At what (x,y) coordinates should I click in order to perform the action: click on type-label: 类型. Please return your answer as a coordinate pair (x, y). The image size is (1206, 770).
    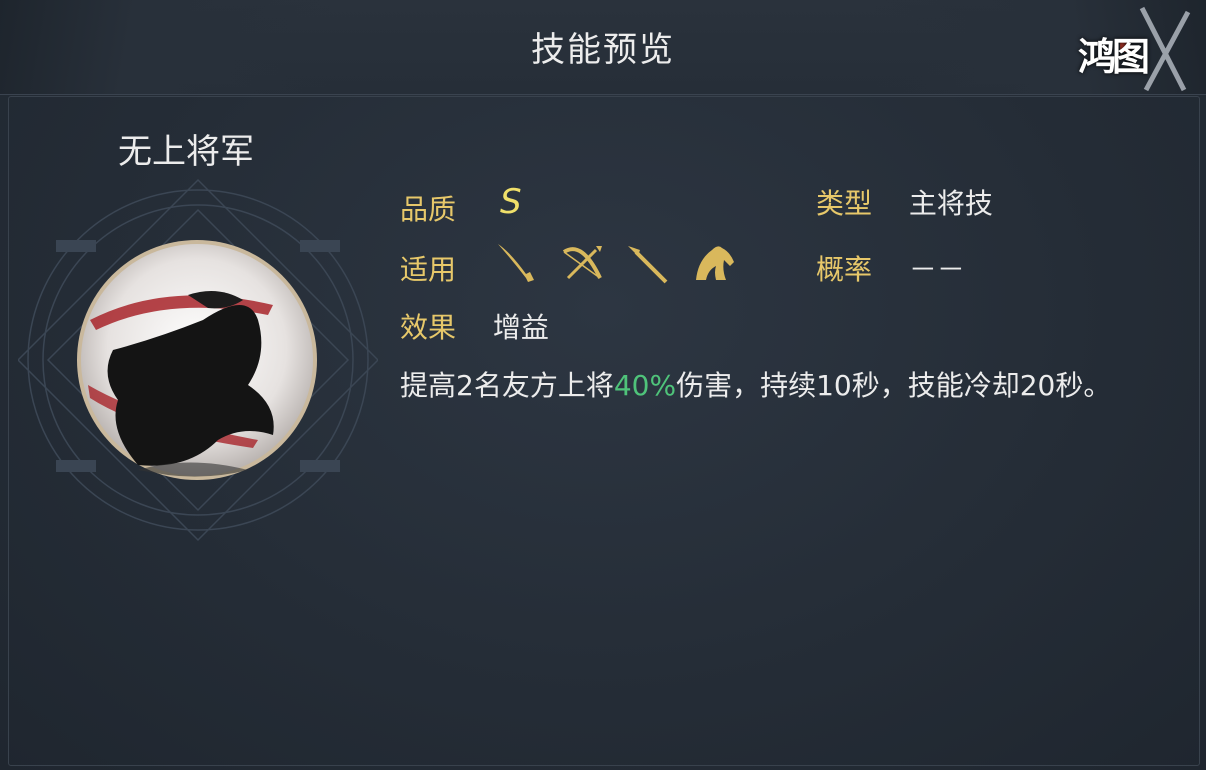
    Looking at the image, I should click on (844, 203).